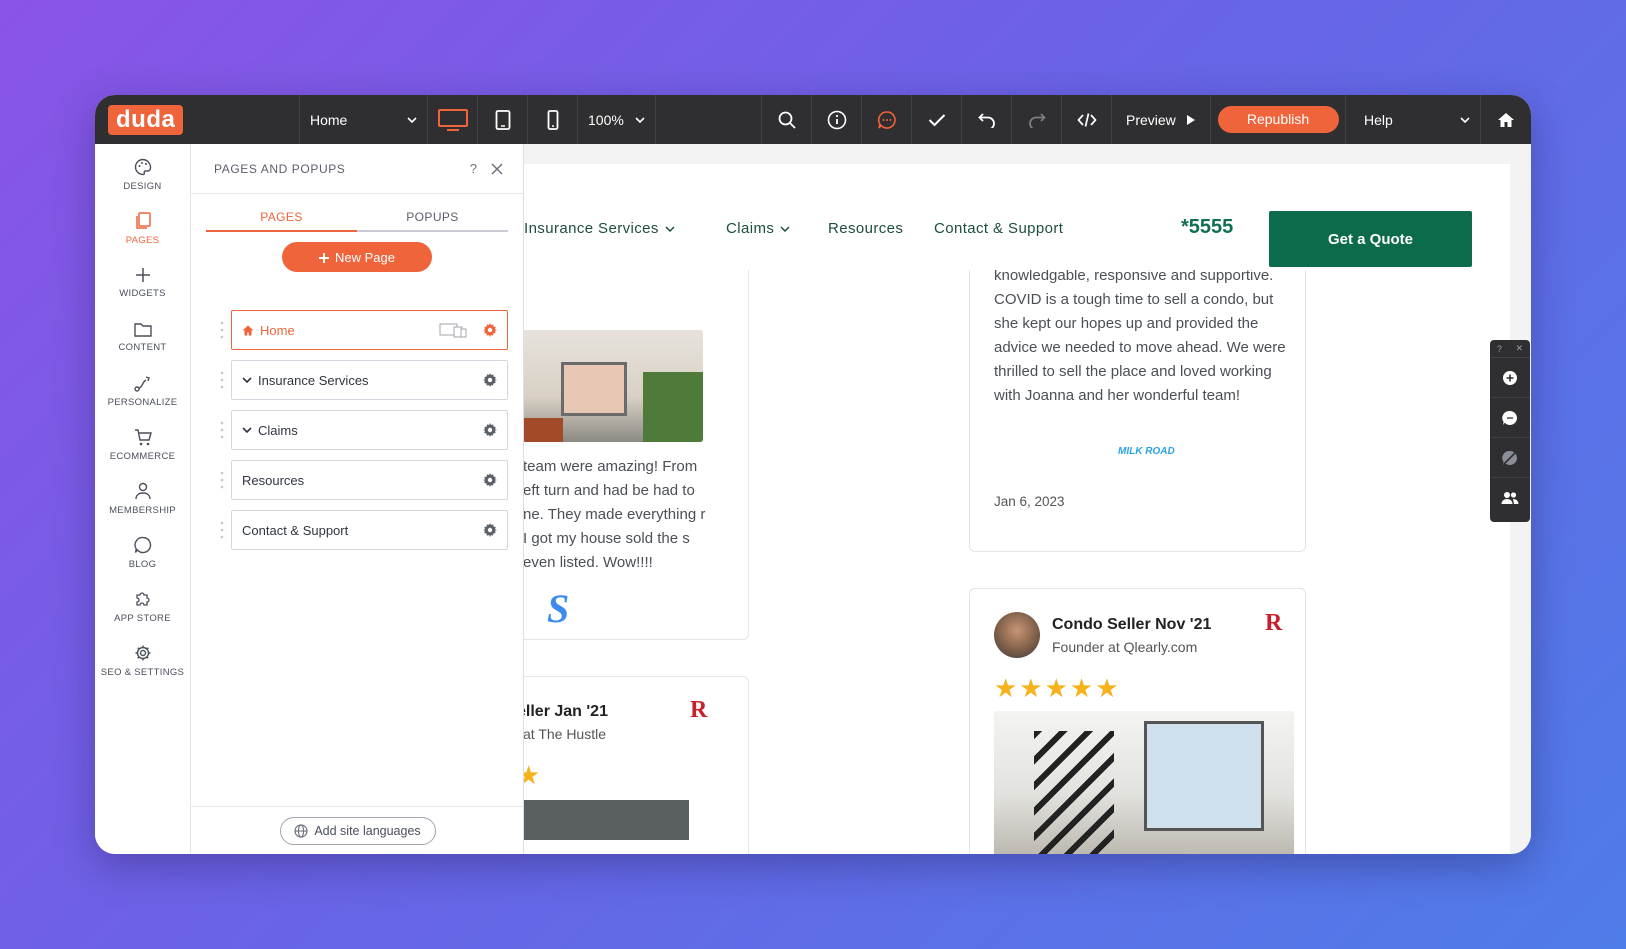 Image resolution: width=1626 pixels, height=949 pixels. What do you see at coordinates (1370, 239) in the screenshot?
I see `get-a-quote-button: Get a Quote` at bounding box center [1370, 239].